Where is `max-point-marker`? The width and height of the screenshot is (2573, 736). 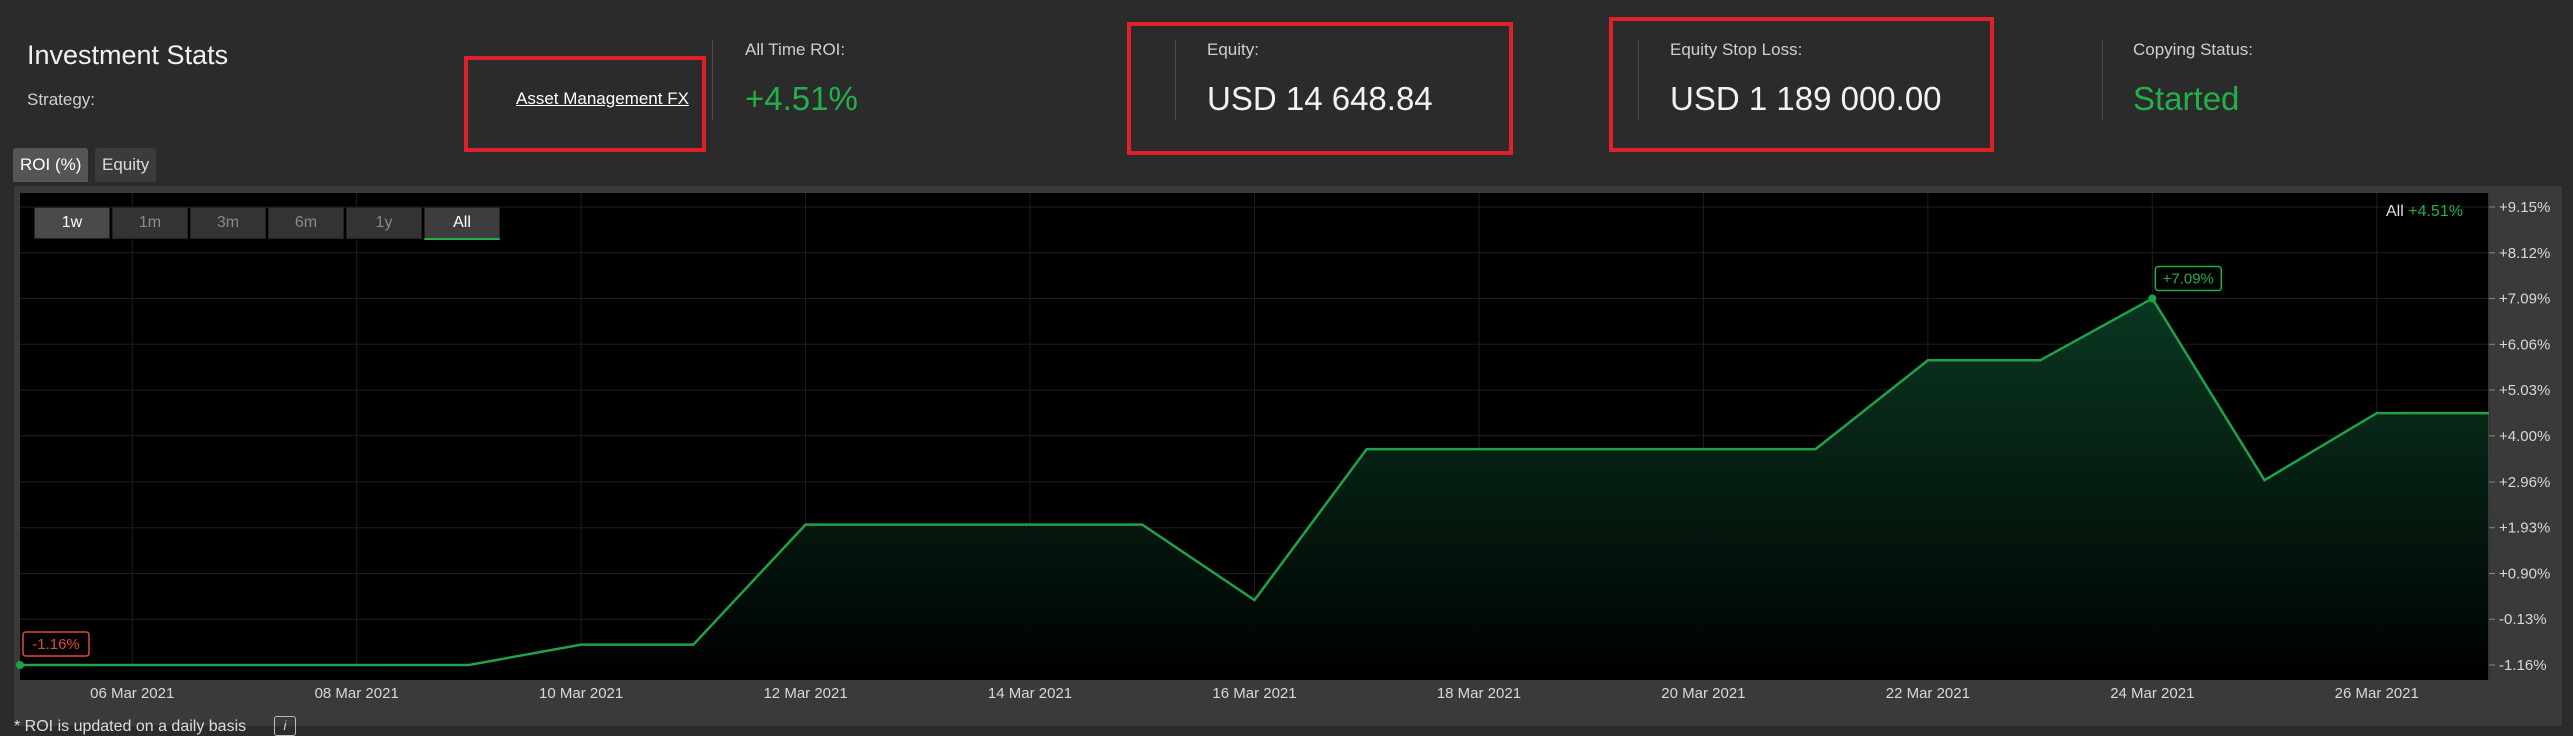 max-point-marker is located at coordinates (2152, 298).